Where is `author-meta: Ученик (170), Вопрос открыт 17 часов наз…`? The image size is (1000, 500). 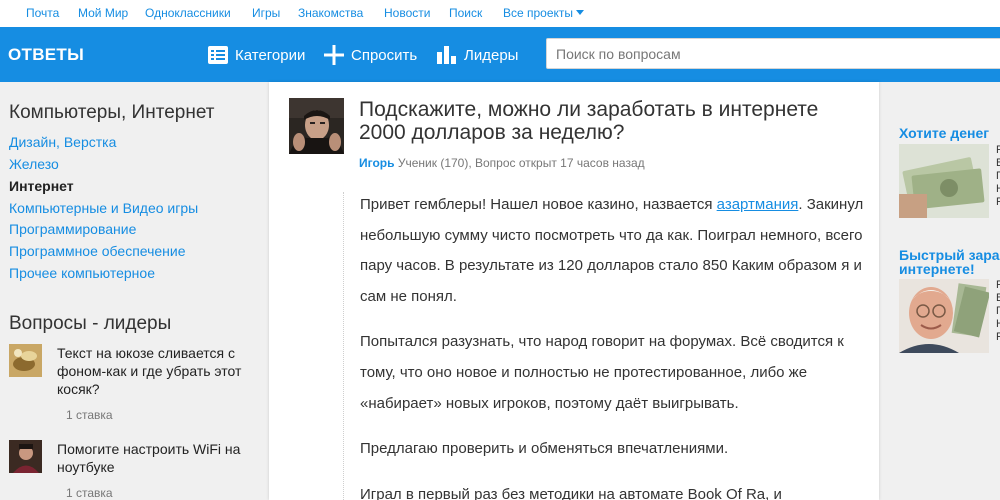
author-meta: Ученик (170), Вопрос открыт 17 часов наз… is located at coordinates (521, 163).